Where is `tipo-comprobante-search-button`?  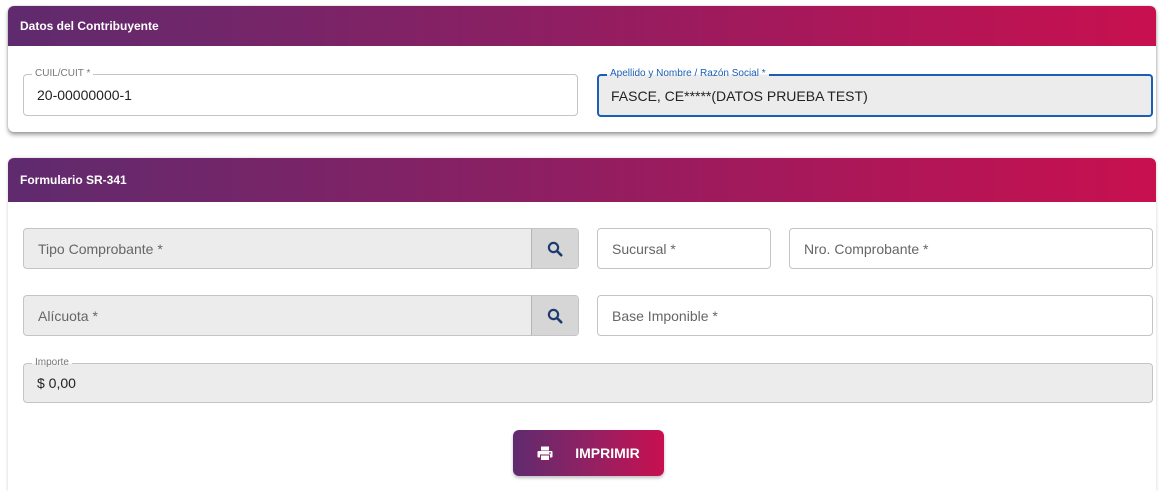 tipo-comprobante-search-button is located at coordinates (554, 248).